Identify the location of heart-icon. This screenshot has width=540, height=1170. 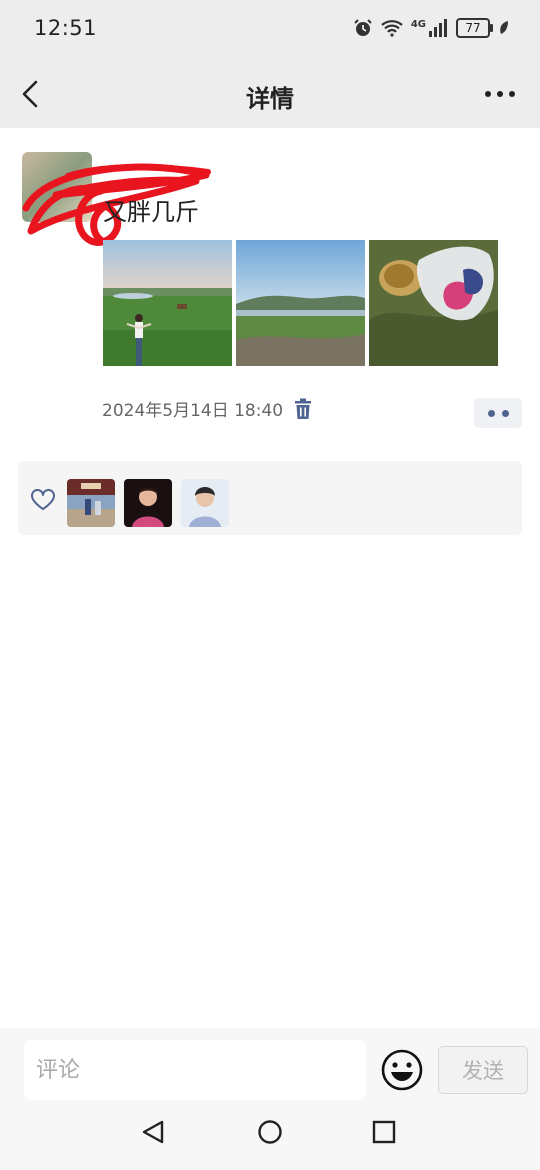
(43, 499).